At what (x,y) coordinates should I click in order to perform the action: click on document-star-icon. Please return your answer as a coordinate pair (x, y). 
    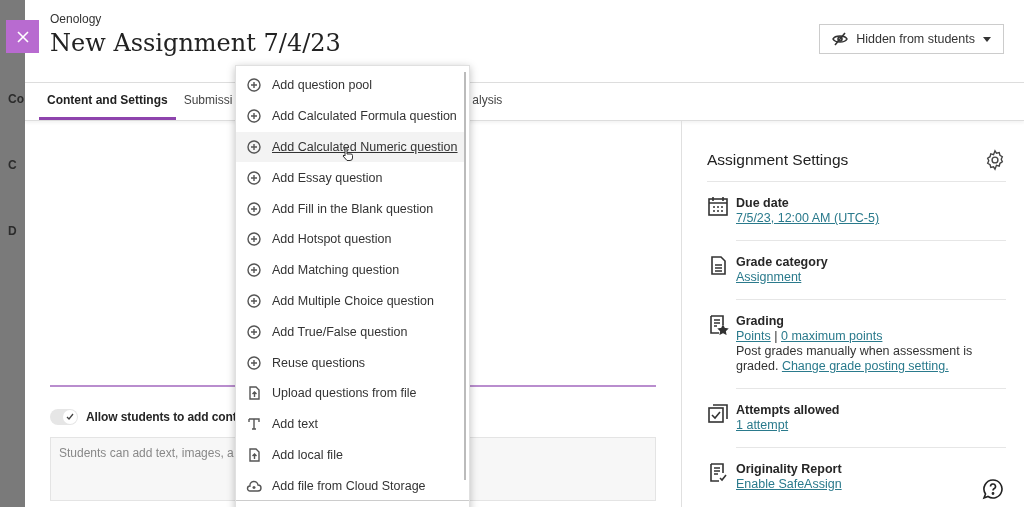
    Looking at the image, I should click on (718, 324).